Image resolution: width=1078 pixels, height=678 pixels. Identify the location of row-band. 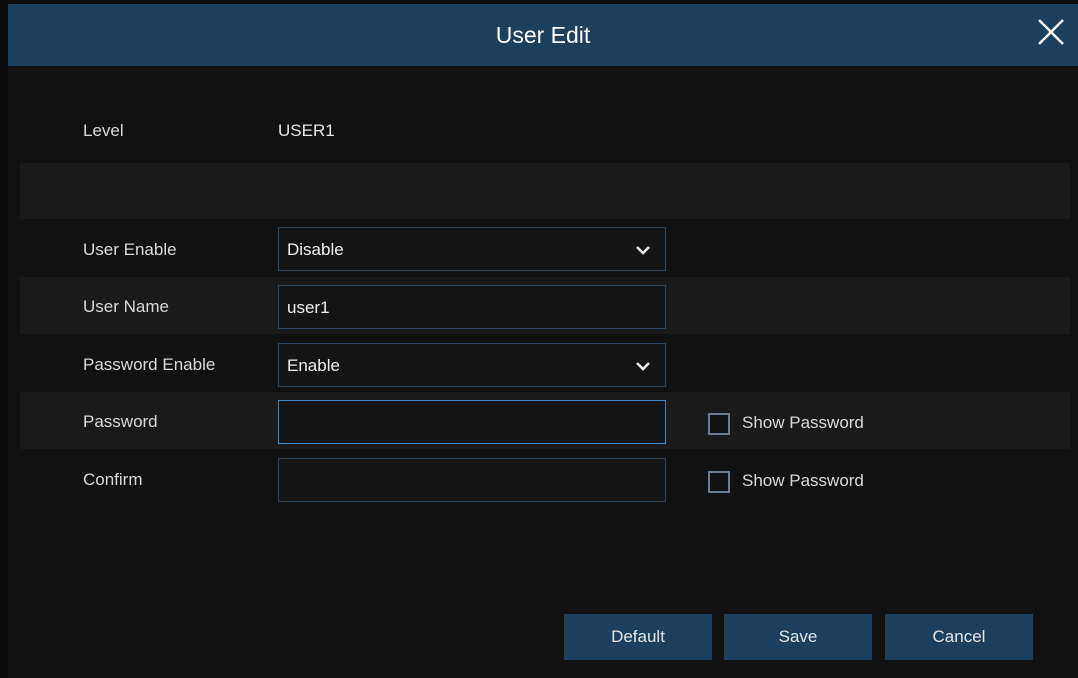
(545, 191).